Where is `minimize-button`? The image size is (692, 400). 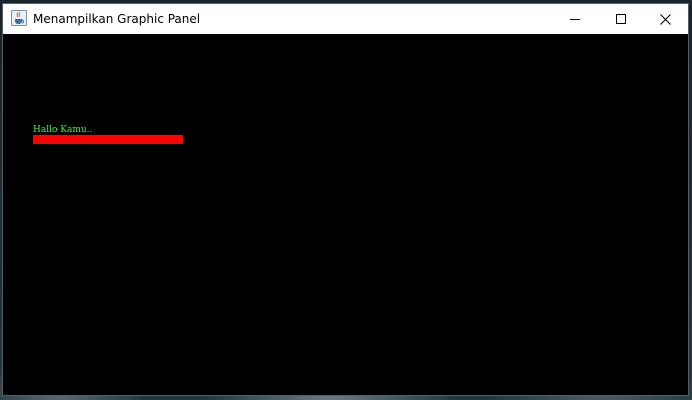 minimize-button is located at coordinates (575, 19).